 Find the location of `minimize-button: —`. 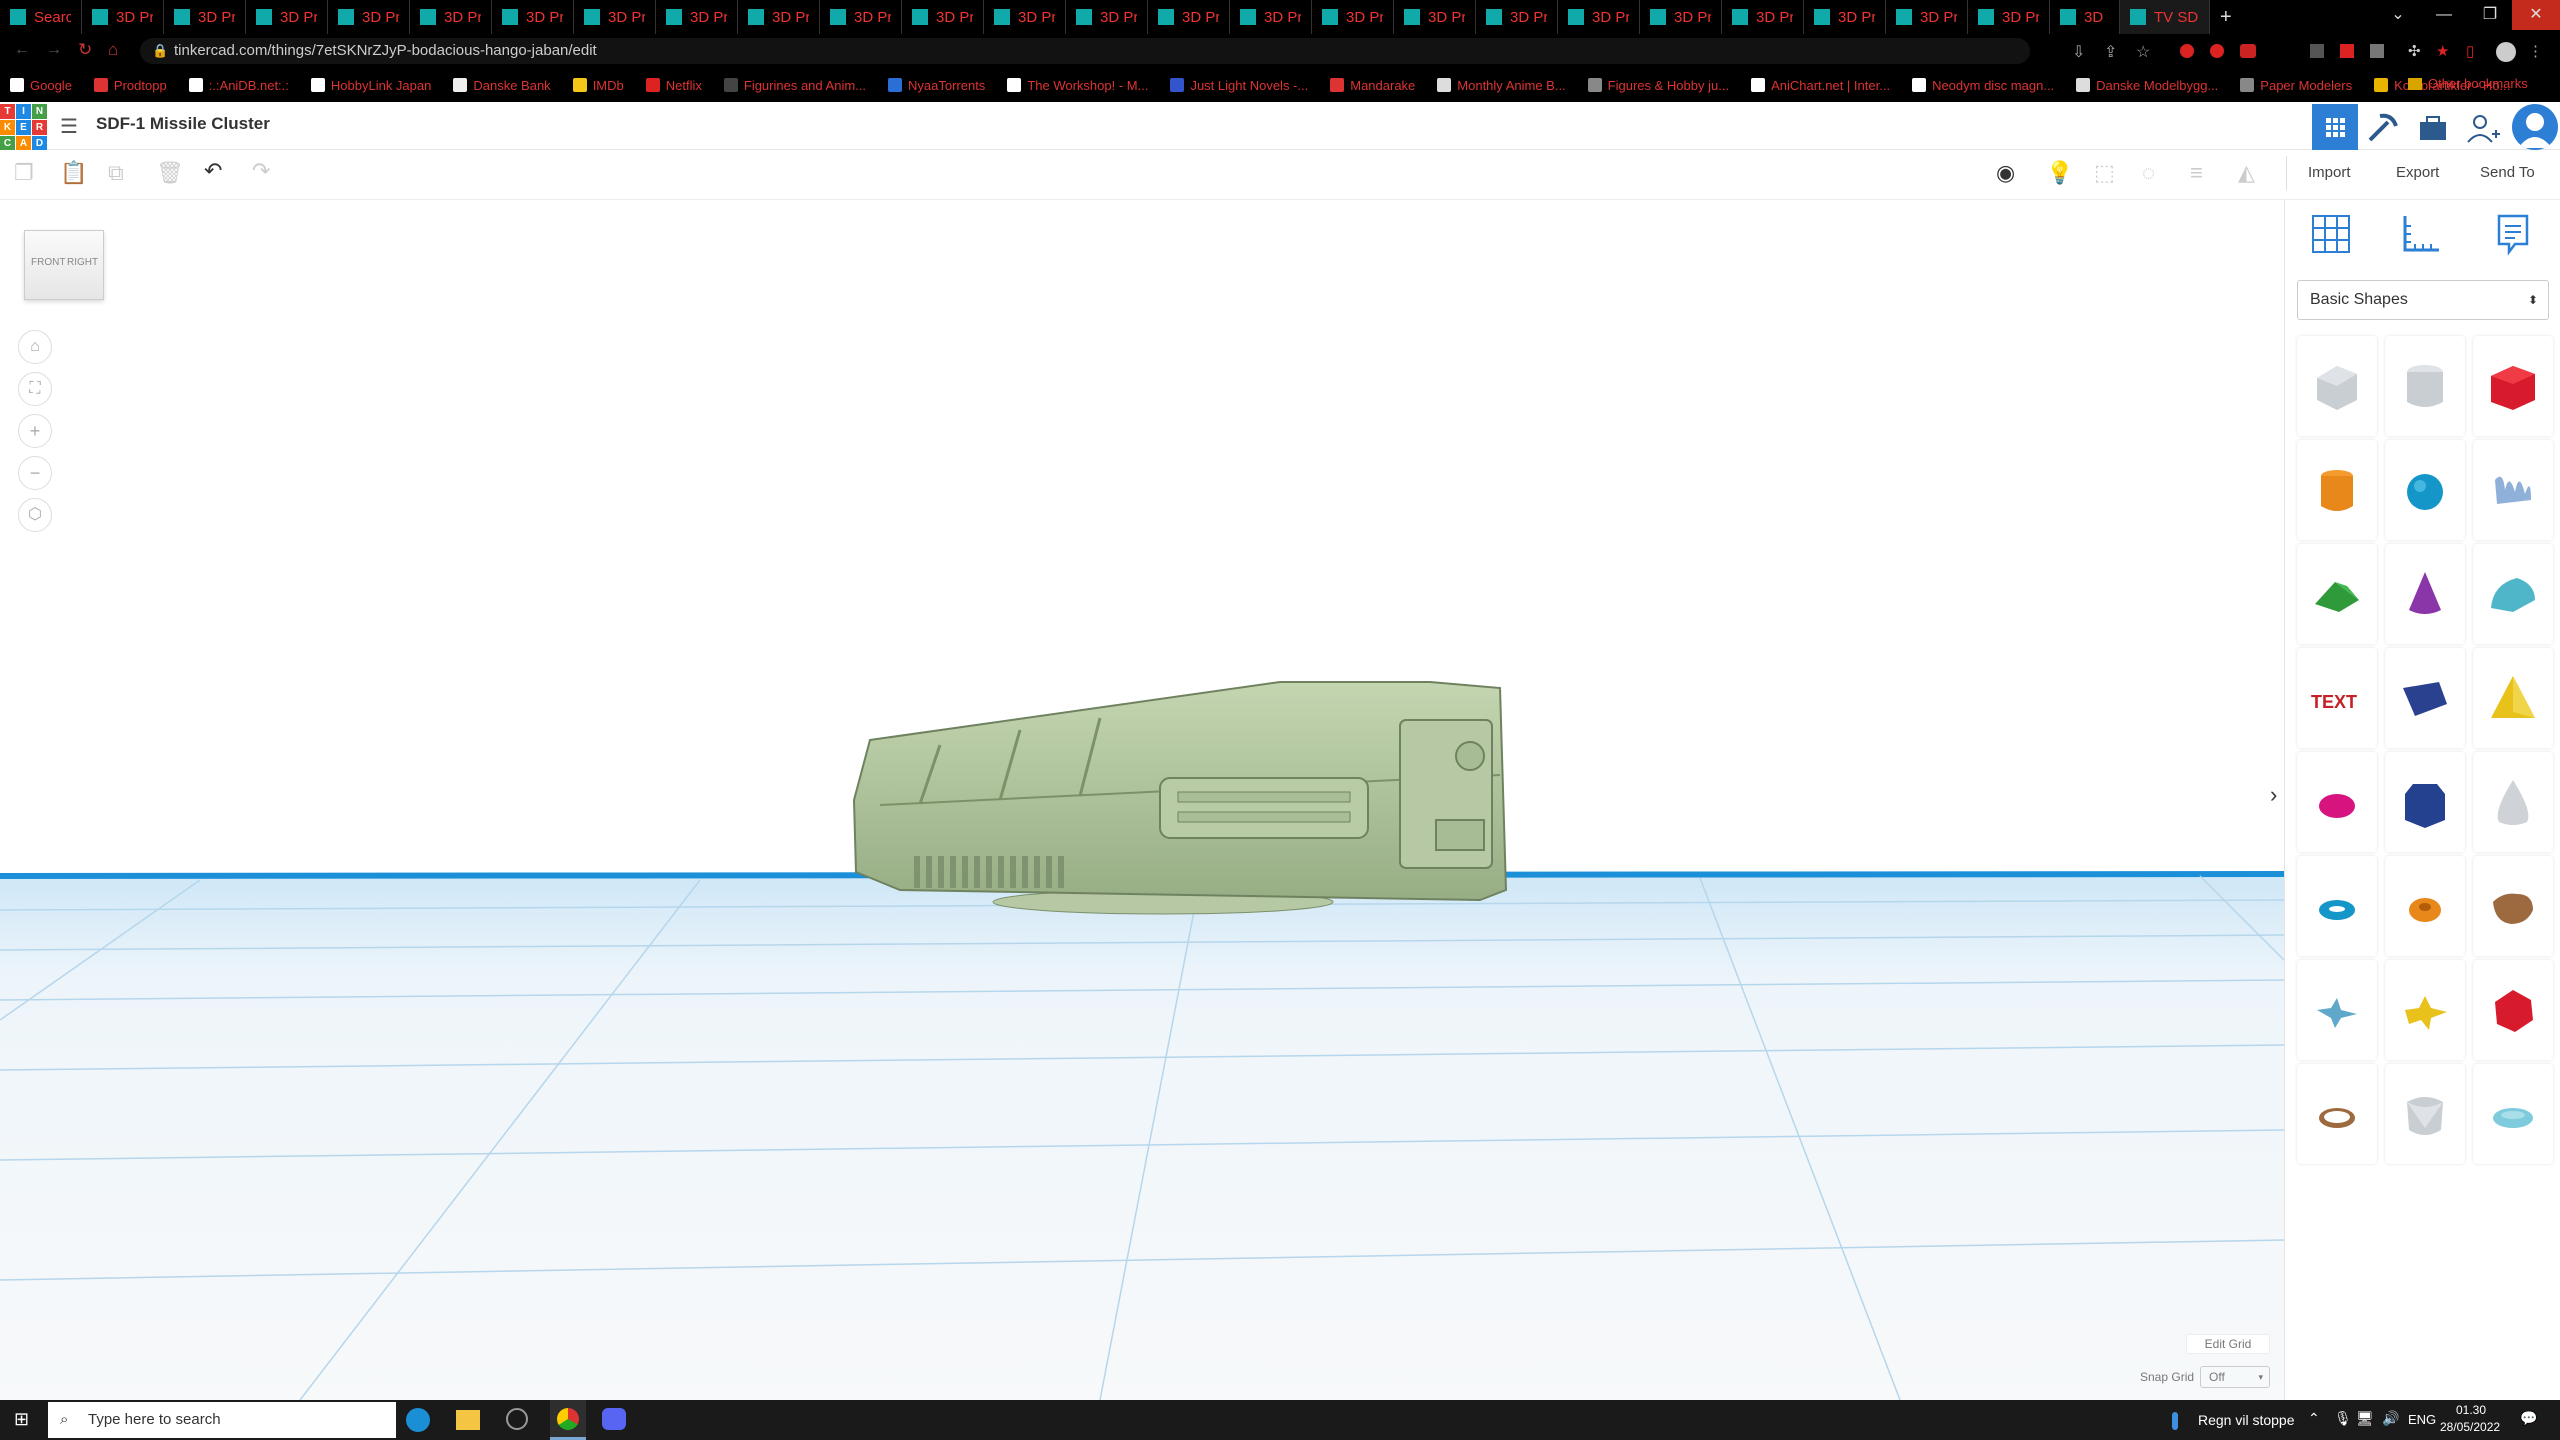

minimize-button: — is located at coordinates (2444, 15).